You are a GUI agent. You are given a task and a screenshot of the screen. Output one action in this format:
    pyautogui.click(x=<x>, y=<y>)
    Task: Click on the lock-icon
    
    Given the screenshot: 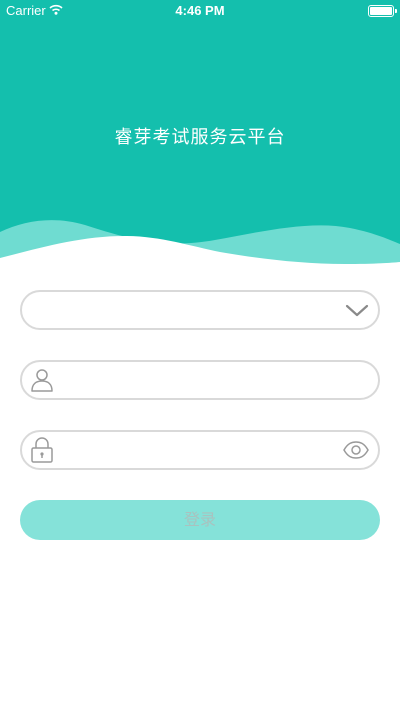 What is the action you would take?
    pyautogui.click(x=42, y=450)
    